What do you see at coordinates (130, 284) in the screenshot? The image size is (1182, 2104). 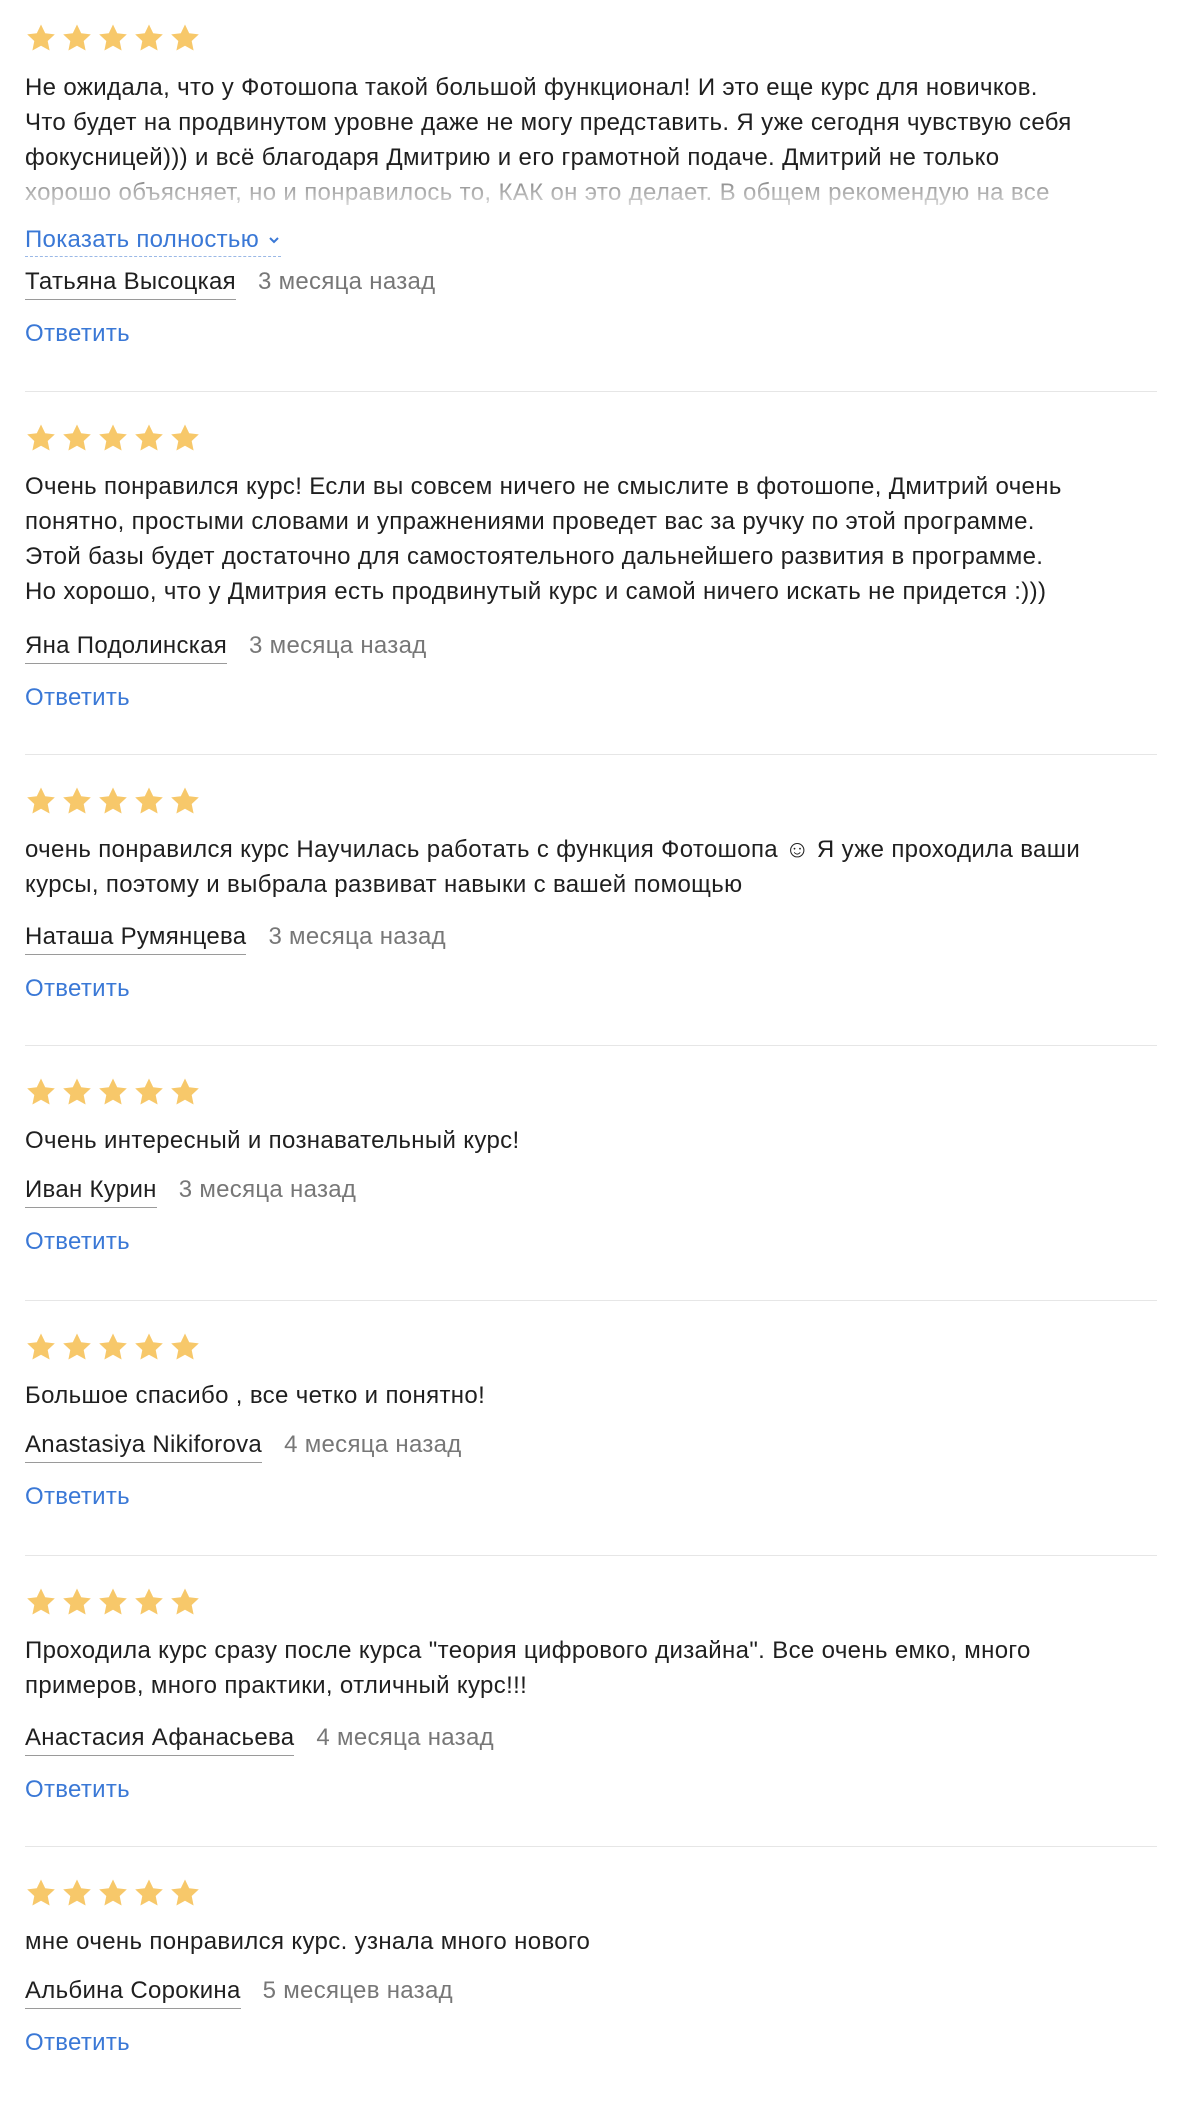 I see `review-author: Татьяна Высоцкая` at bounding box center [130, 284].